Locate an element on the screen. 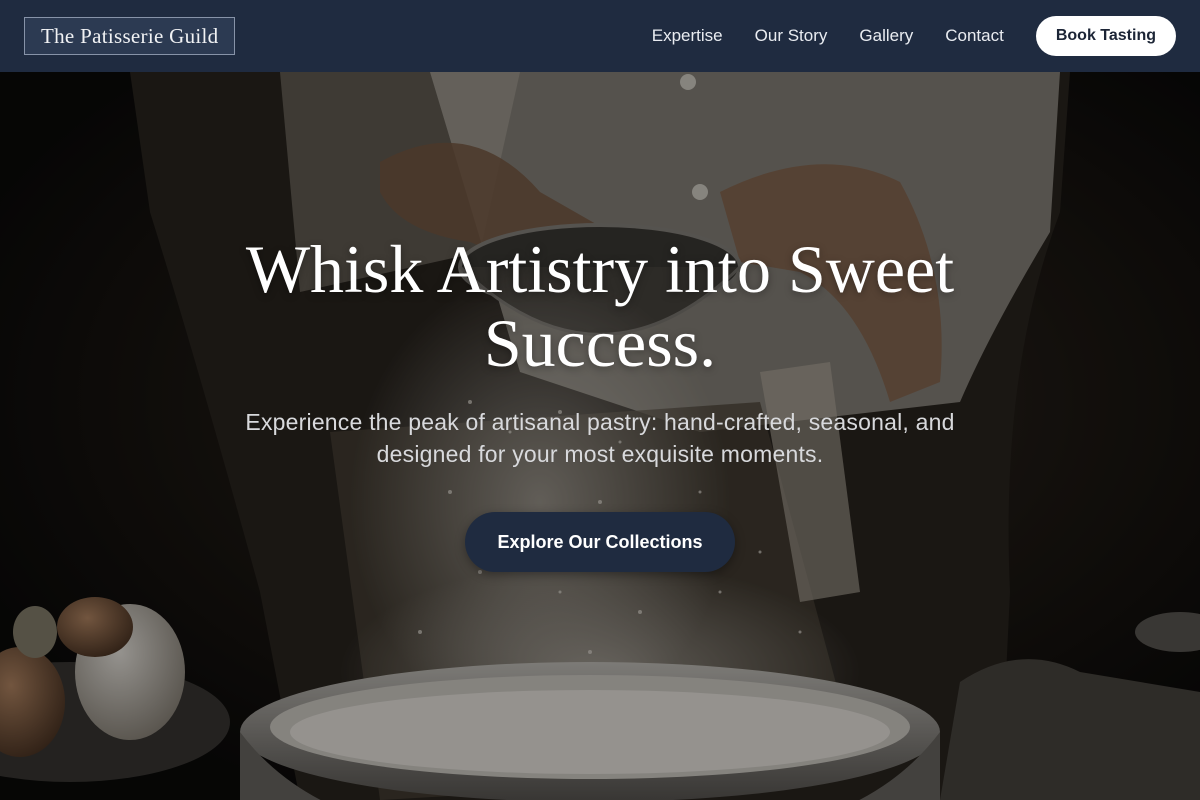 The width and height of the screenshot is (1200, 800). nav-link-contact: Contact is located at coordinates (974, 36).